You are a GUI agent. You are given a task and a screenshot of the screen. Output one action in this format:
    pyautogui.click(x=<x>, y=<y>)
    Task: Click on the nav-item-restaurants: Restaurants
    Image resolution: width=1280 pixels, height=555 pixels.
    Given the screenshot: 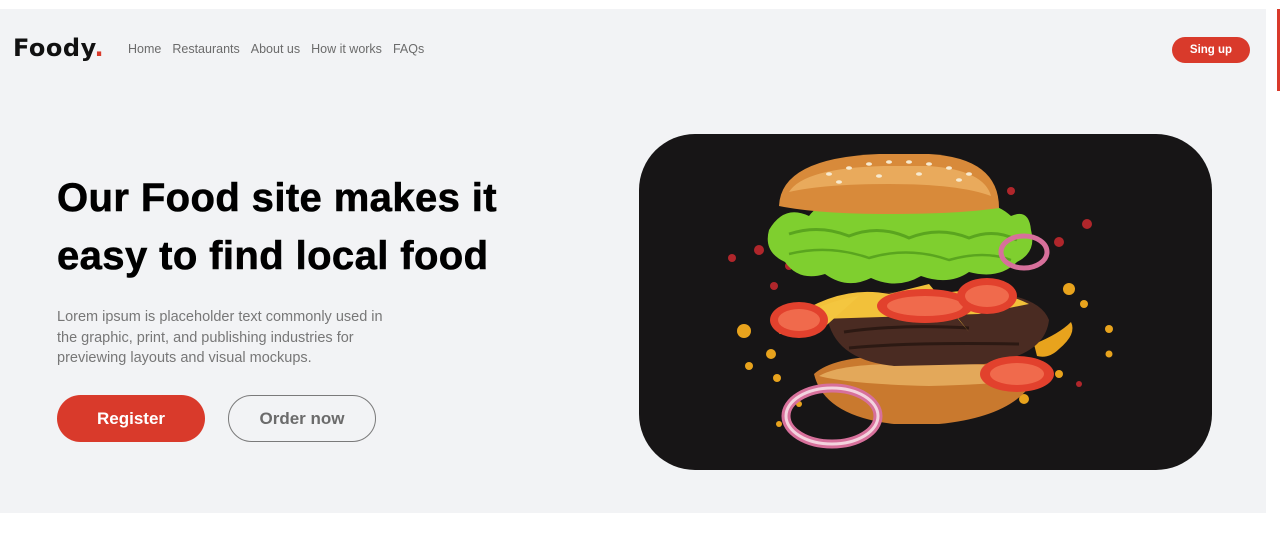 What is the action you would take?
    pyautogui.click(x=205, y=49)
    